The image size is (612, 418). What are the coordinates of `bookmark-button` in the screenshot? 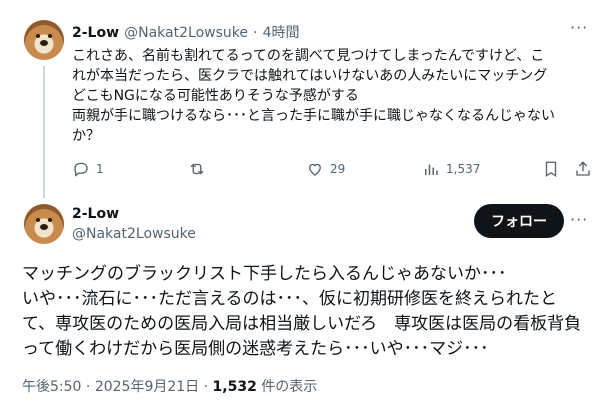 It's located at (554, 169).